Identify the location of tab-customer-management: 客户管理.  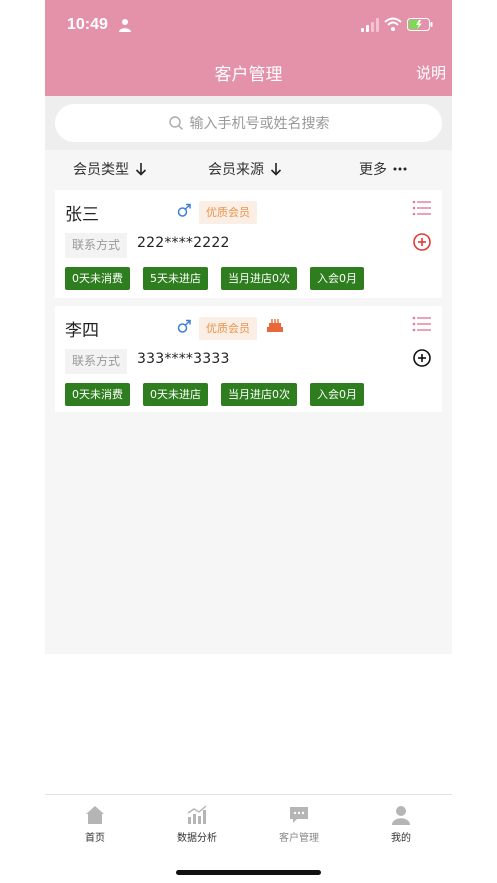
(299, 823).